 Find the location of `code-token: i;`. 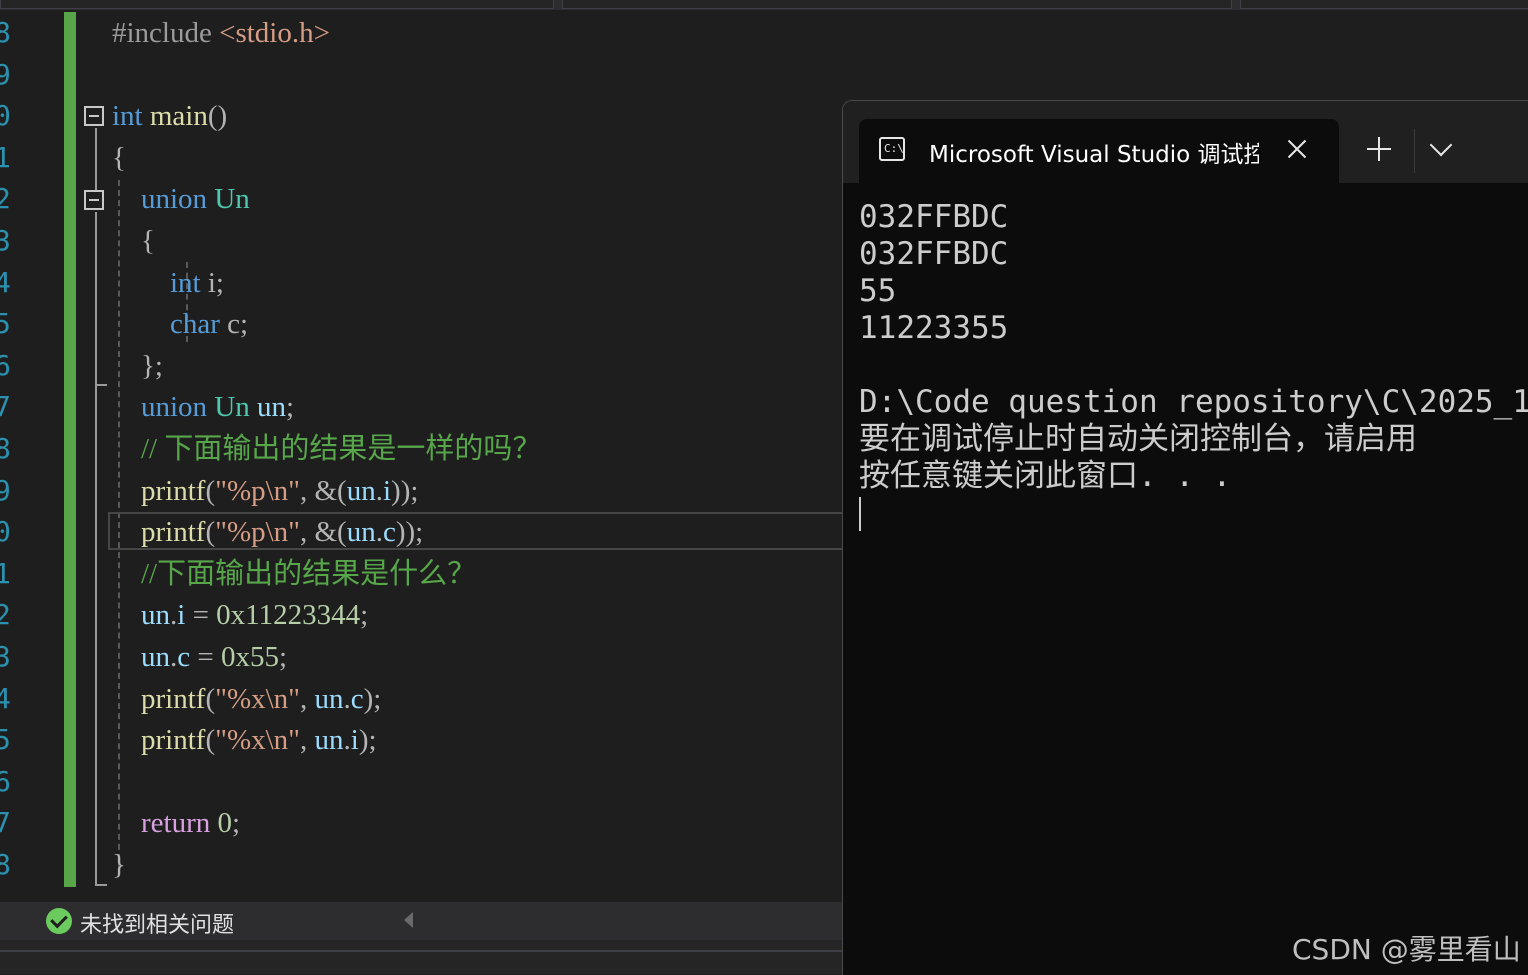

code-token: i; is located at coordinates (212, 282).